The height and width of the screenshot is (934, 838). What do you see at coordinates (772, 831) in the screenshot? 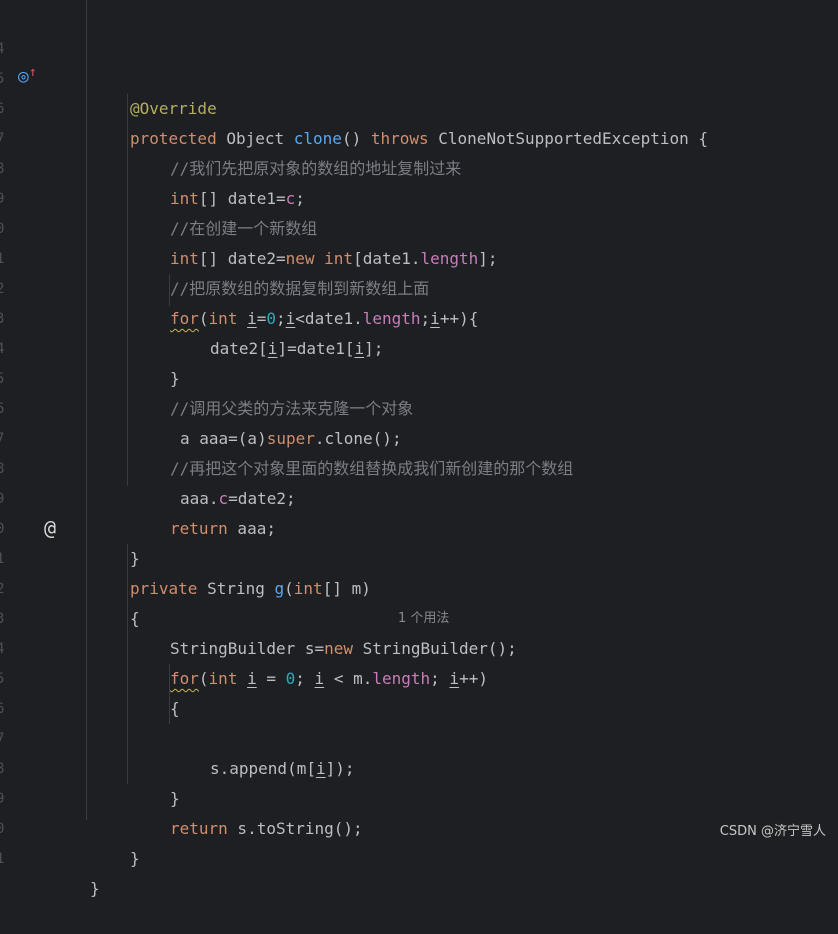
I see `csdn-watermark: CSDN @济宁雪人` at bounding box center [772, 831].